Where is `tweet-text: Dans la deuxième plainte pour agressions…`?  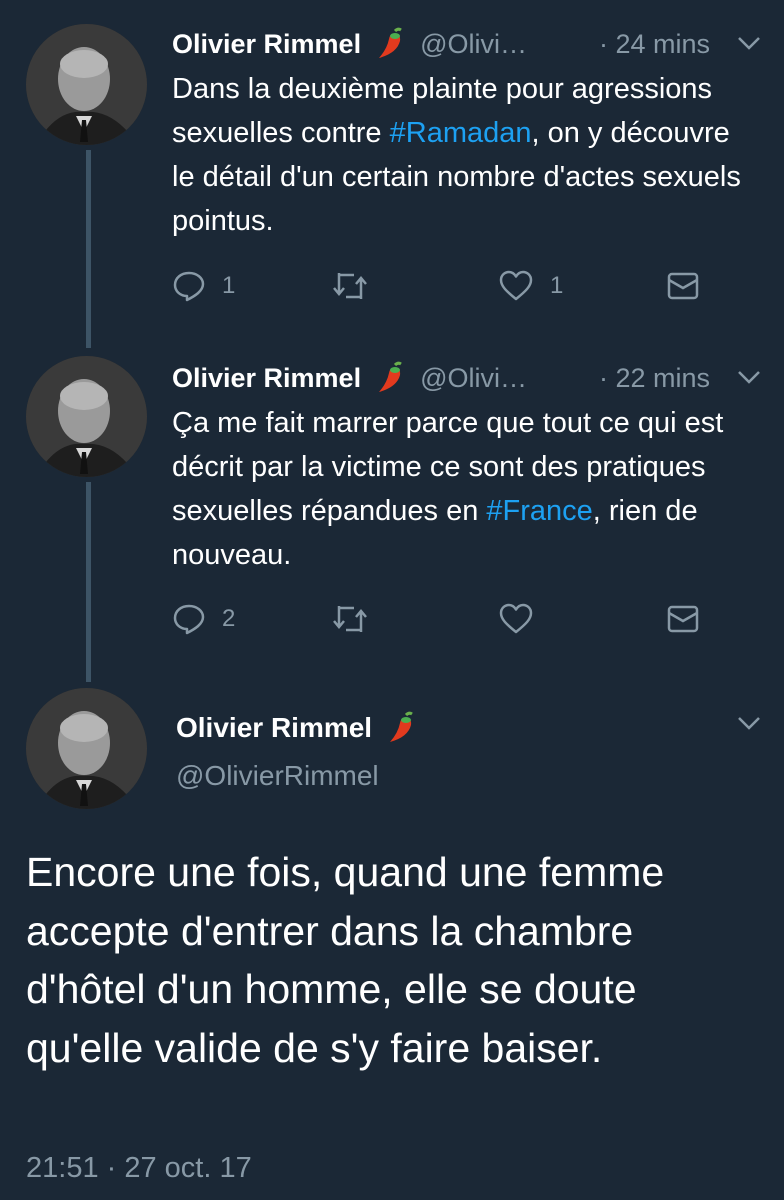 tweet-text: Dans la deuxième plainte pour agressions… is located at coordinates (466, 155).